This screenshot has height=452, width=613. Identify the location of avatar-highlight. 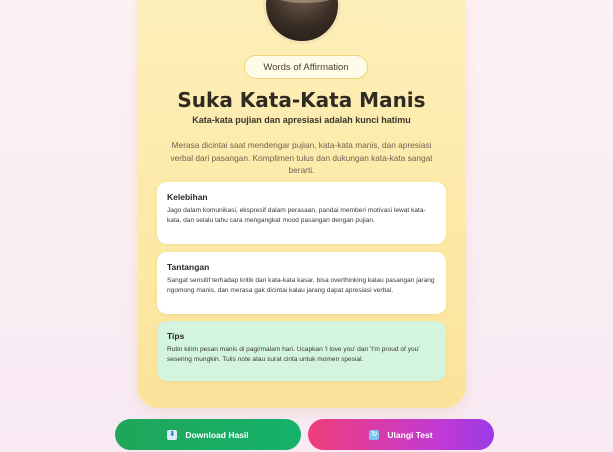
(305, 1).